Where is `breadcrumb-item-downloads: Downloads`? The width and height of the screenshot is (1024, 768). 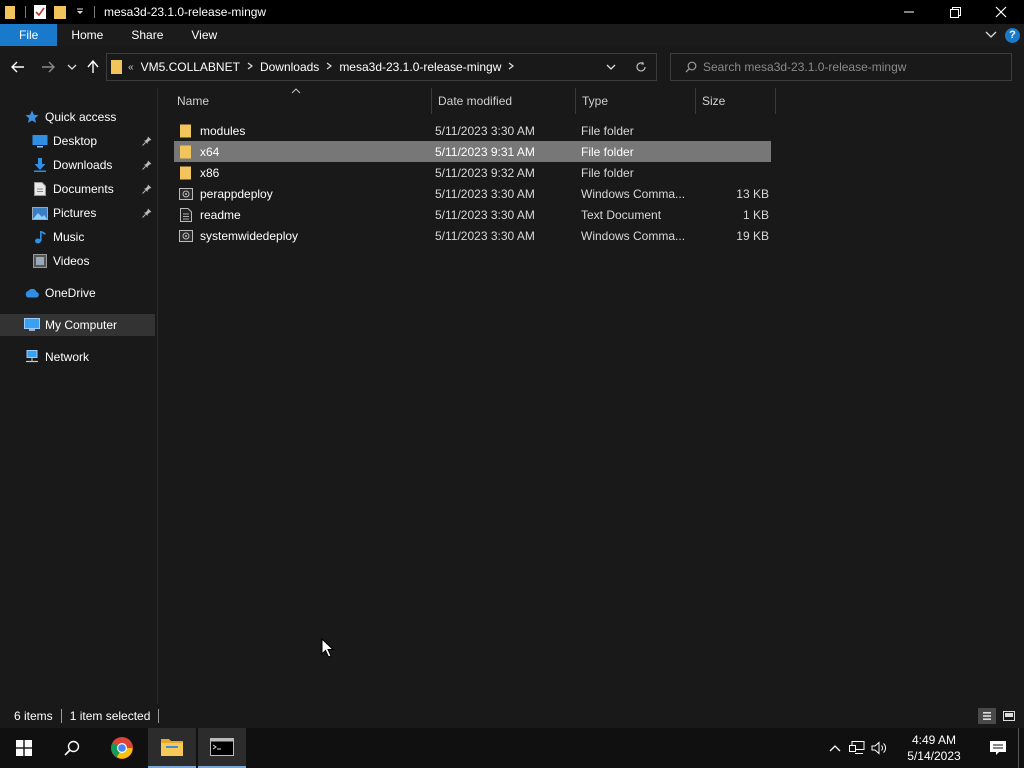
breadcrumb-item-downloads: Downloads is located at coordinates (289, 67).